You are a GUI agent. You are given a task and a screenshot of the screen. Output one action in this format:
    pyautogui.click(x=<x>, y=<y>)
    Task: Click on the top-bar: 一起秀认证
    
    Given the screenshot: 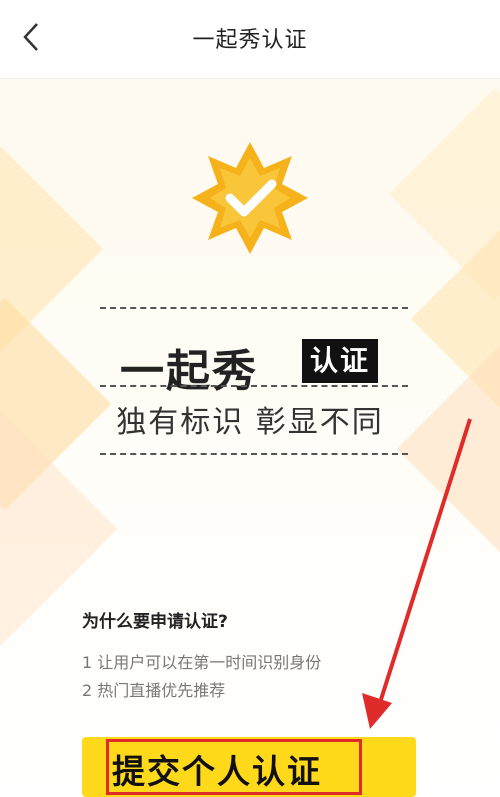 What is the action you would take?
    pyautogui.click(x=250, y=39)
    